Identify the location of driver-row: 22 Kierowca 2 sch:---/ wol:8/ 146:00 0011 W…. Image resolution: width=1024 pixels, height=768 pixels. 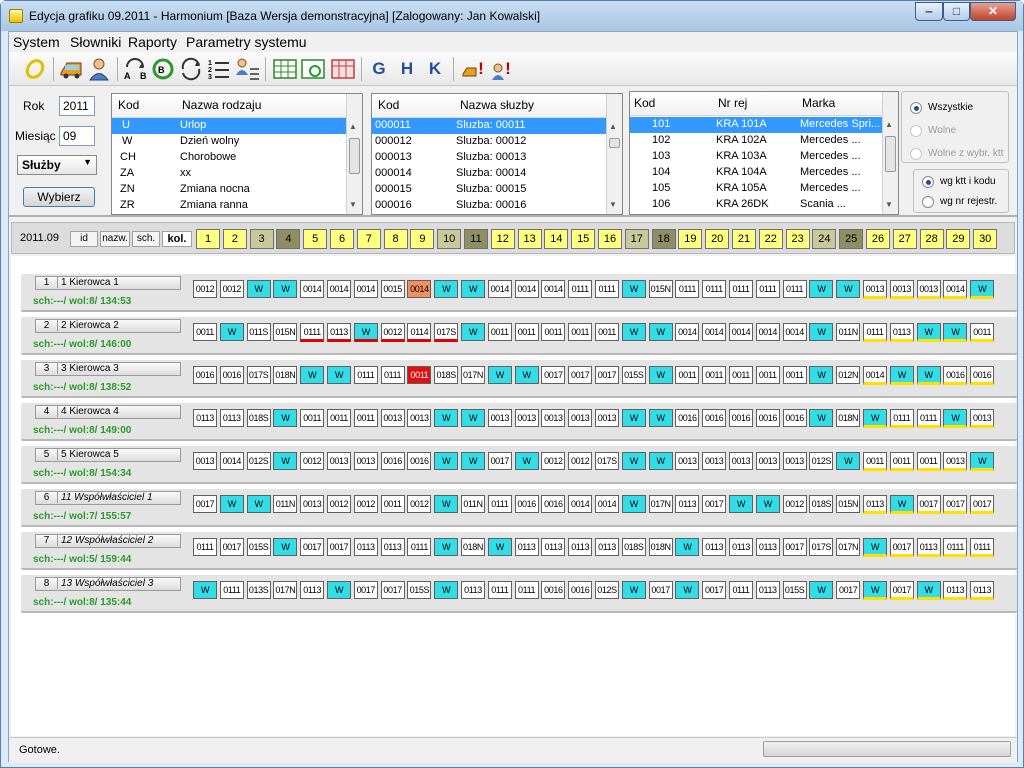
(519, 336).